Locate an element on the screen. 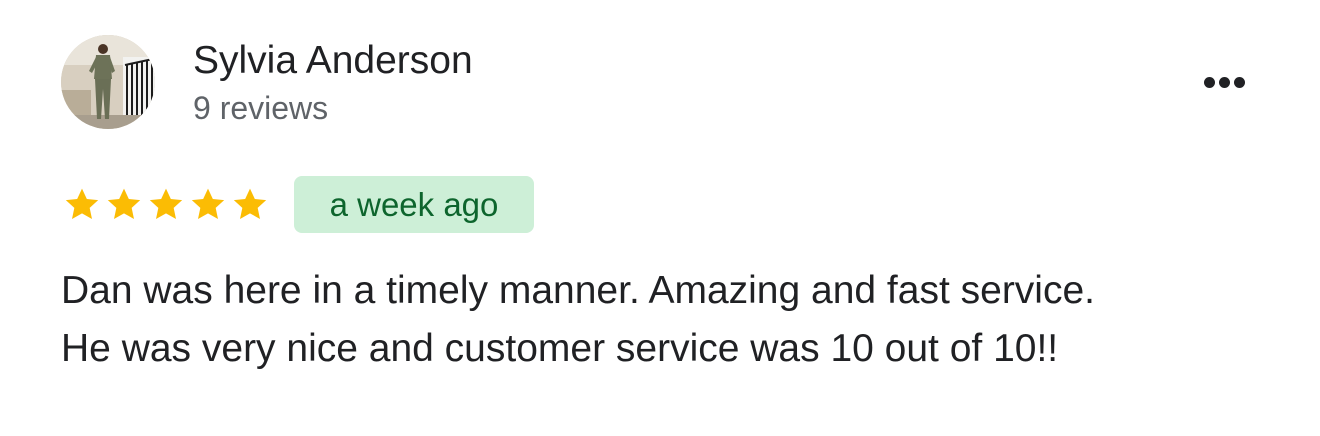 The image size is (1320, 436). more-options-button is located at coordinates (1224, 82).